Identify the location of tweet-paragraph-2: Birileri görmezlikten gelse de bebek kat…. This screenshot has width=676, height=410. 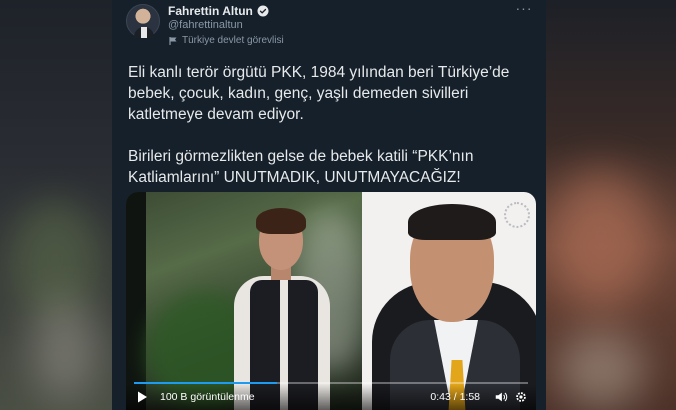
(301, 167).